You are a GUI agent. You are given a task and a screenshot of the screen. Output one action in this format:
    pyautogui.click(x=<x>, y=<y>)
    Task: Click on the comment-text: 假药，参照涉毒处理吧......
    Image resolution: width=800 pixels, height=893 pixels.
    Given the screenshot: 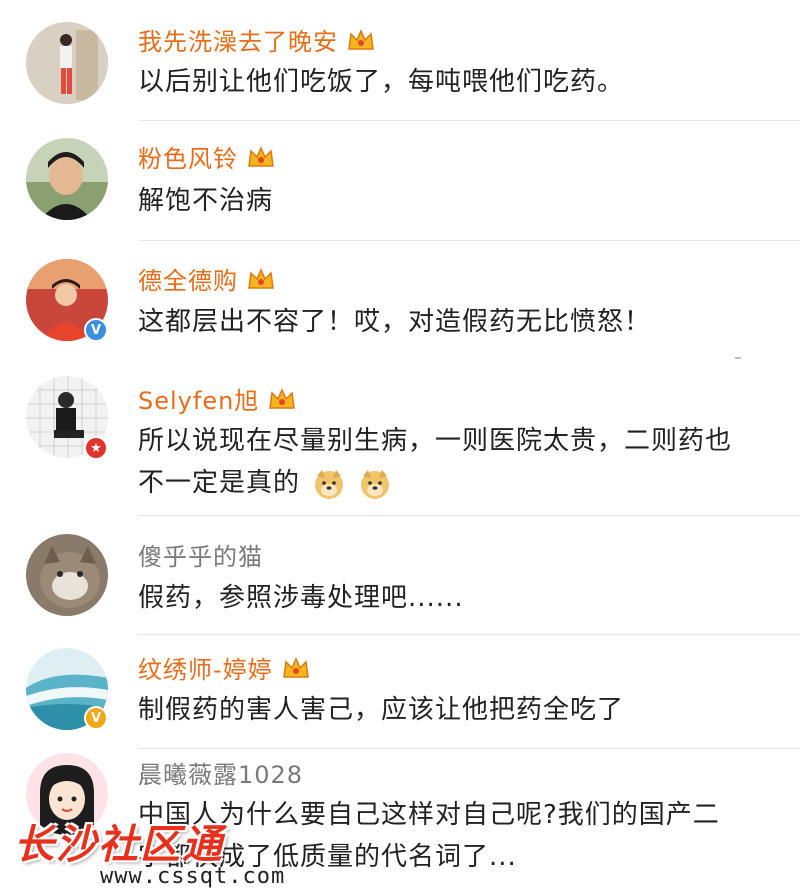 What is the action you would take?
    pyautogui.click(x=301, y=598)
    